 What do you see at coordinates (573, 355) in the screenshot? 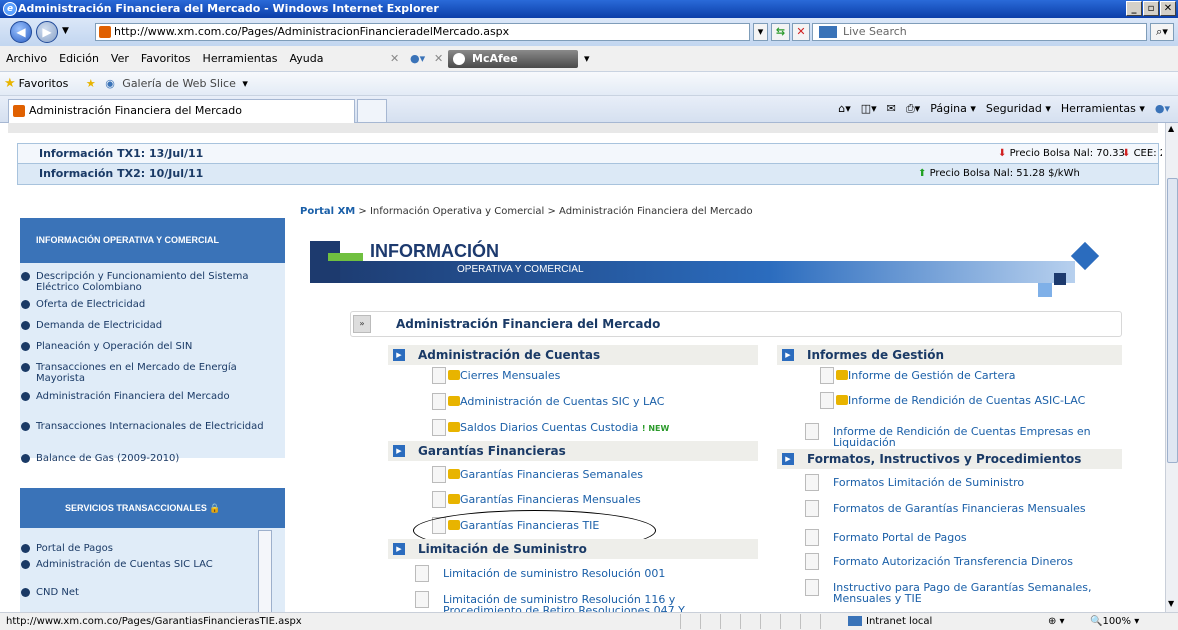
I see `subhead-admin-cuentas: ▶ Administración de Cuentas` at bounding box center [573, 355].